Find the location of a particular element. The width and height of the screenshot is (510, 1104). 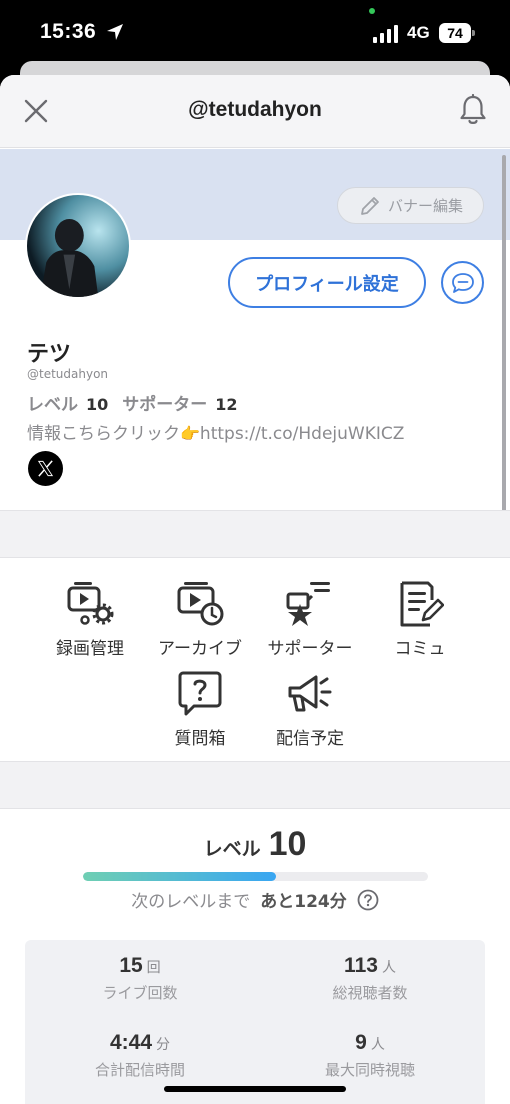

battery-level: 74 is located at coordinates (455, 33).